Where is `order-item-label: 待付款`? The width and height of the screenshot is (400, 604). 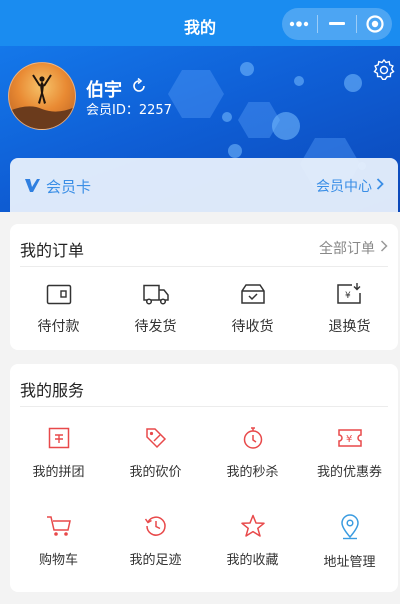 order-item-label: 待付款 is located at coordinates (58, 327).